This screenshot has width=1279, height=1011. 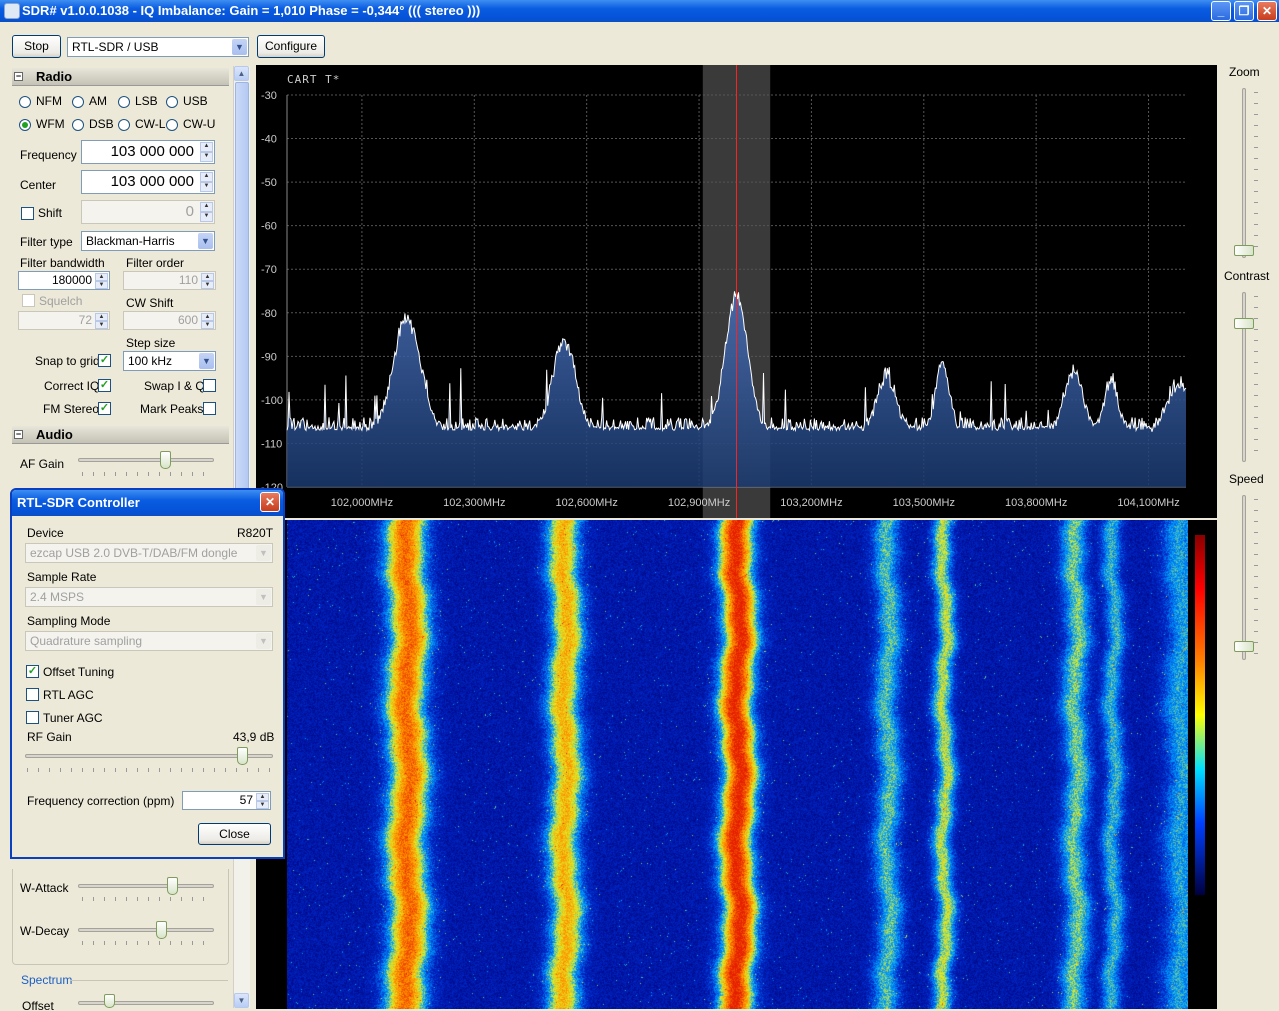 I want to click on filter-bandwidth-value: 180000, so click(x=71, y=280).